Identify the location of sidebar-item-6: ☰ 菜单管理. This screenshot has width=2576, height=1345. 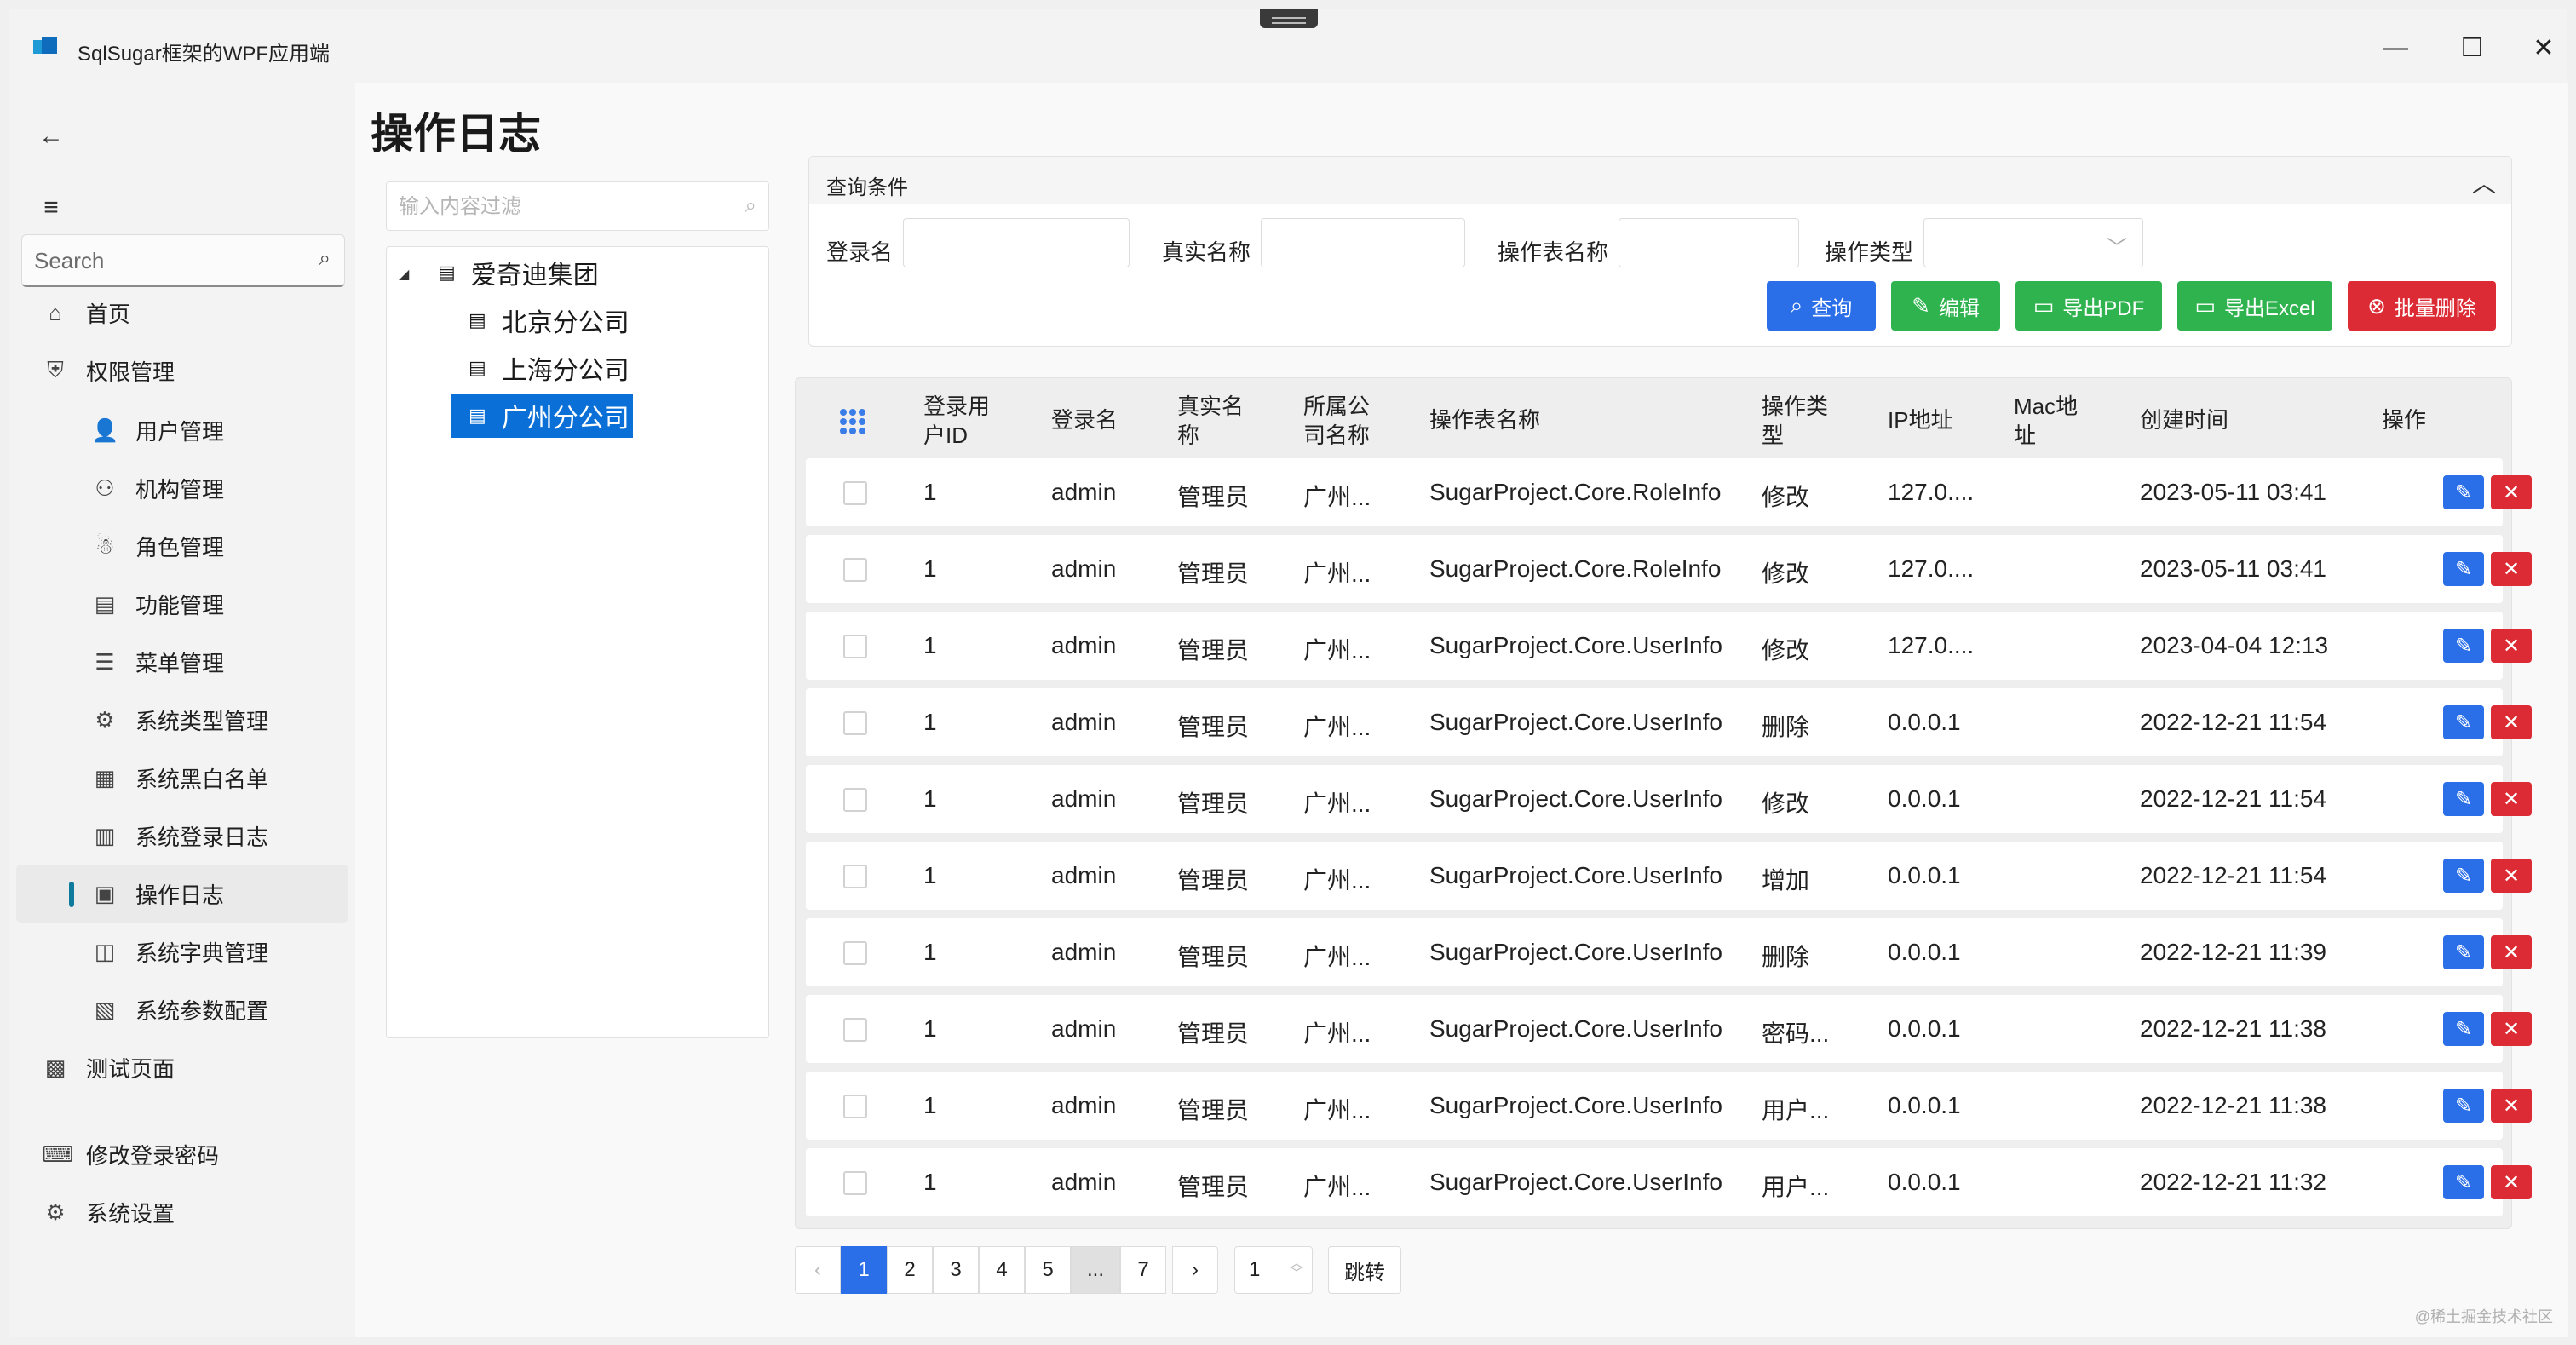
(182, 662).